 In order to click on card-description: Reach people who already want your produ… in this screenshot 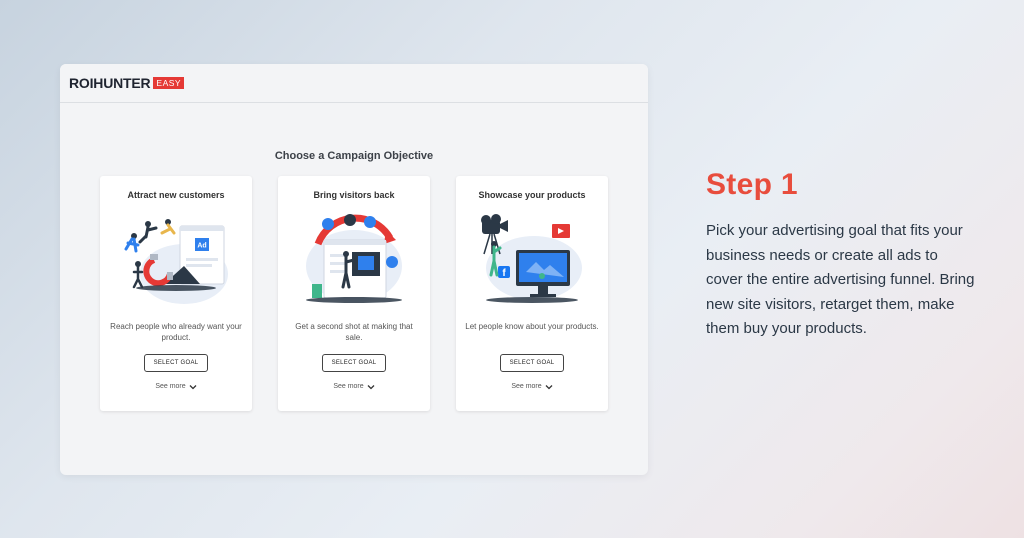, I will do `click(176, 332)`.